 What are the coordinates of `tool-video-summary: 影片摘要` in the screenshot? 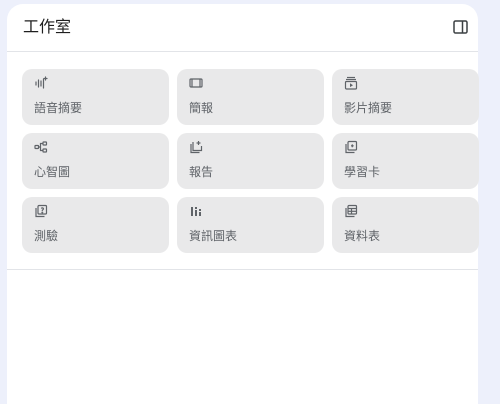 It's located at (405, 97).